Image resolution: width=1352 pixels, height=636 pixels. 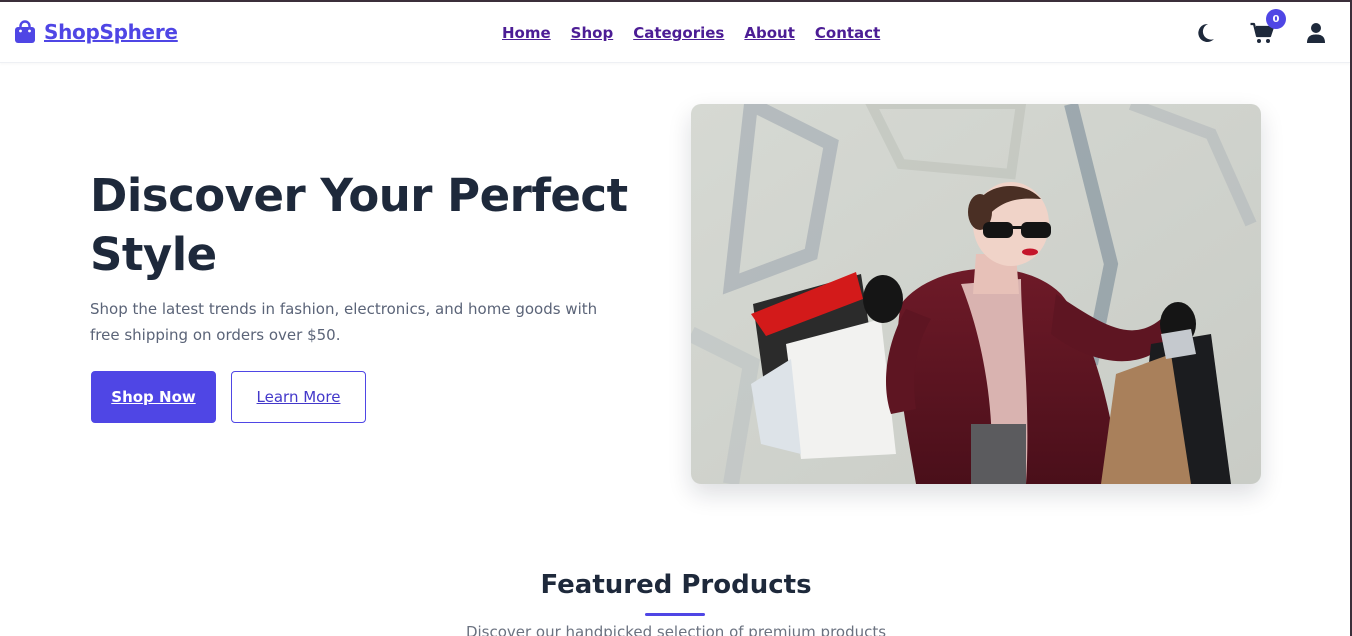 What do you see at coordinates (298, 397) in the screenshot?
I see `learn-more-button: Learn More` at bounding box center [298, 397].